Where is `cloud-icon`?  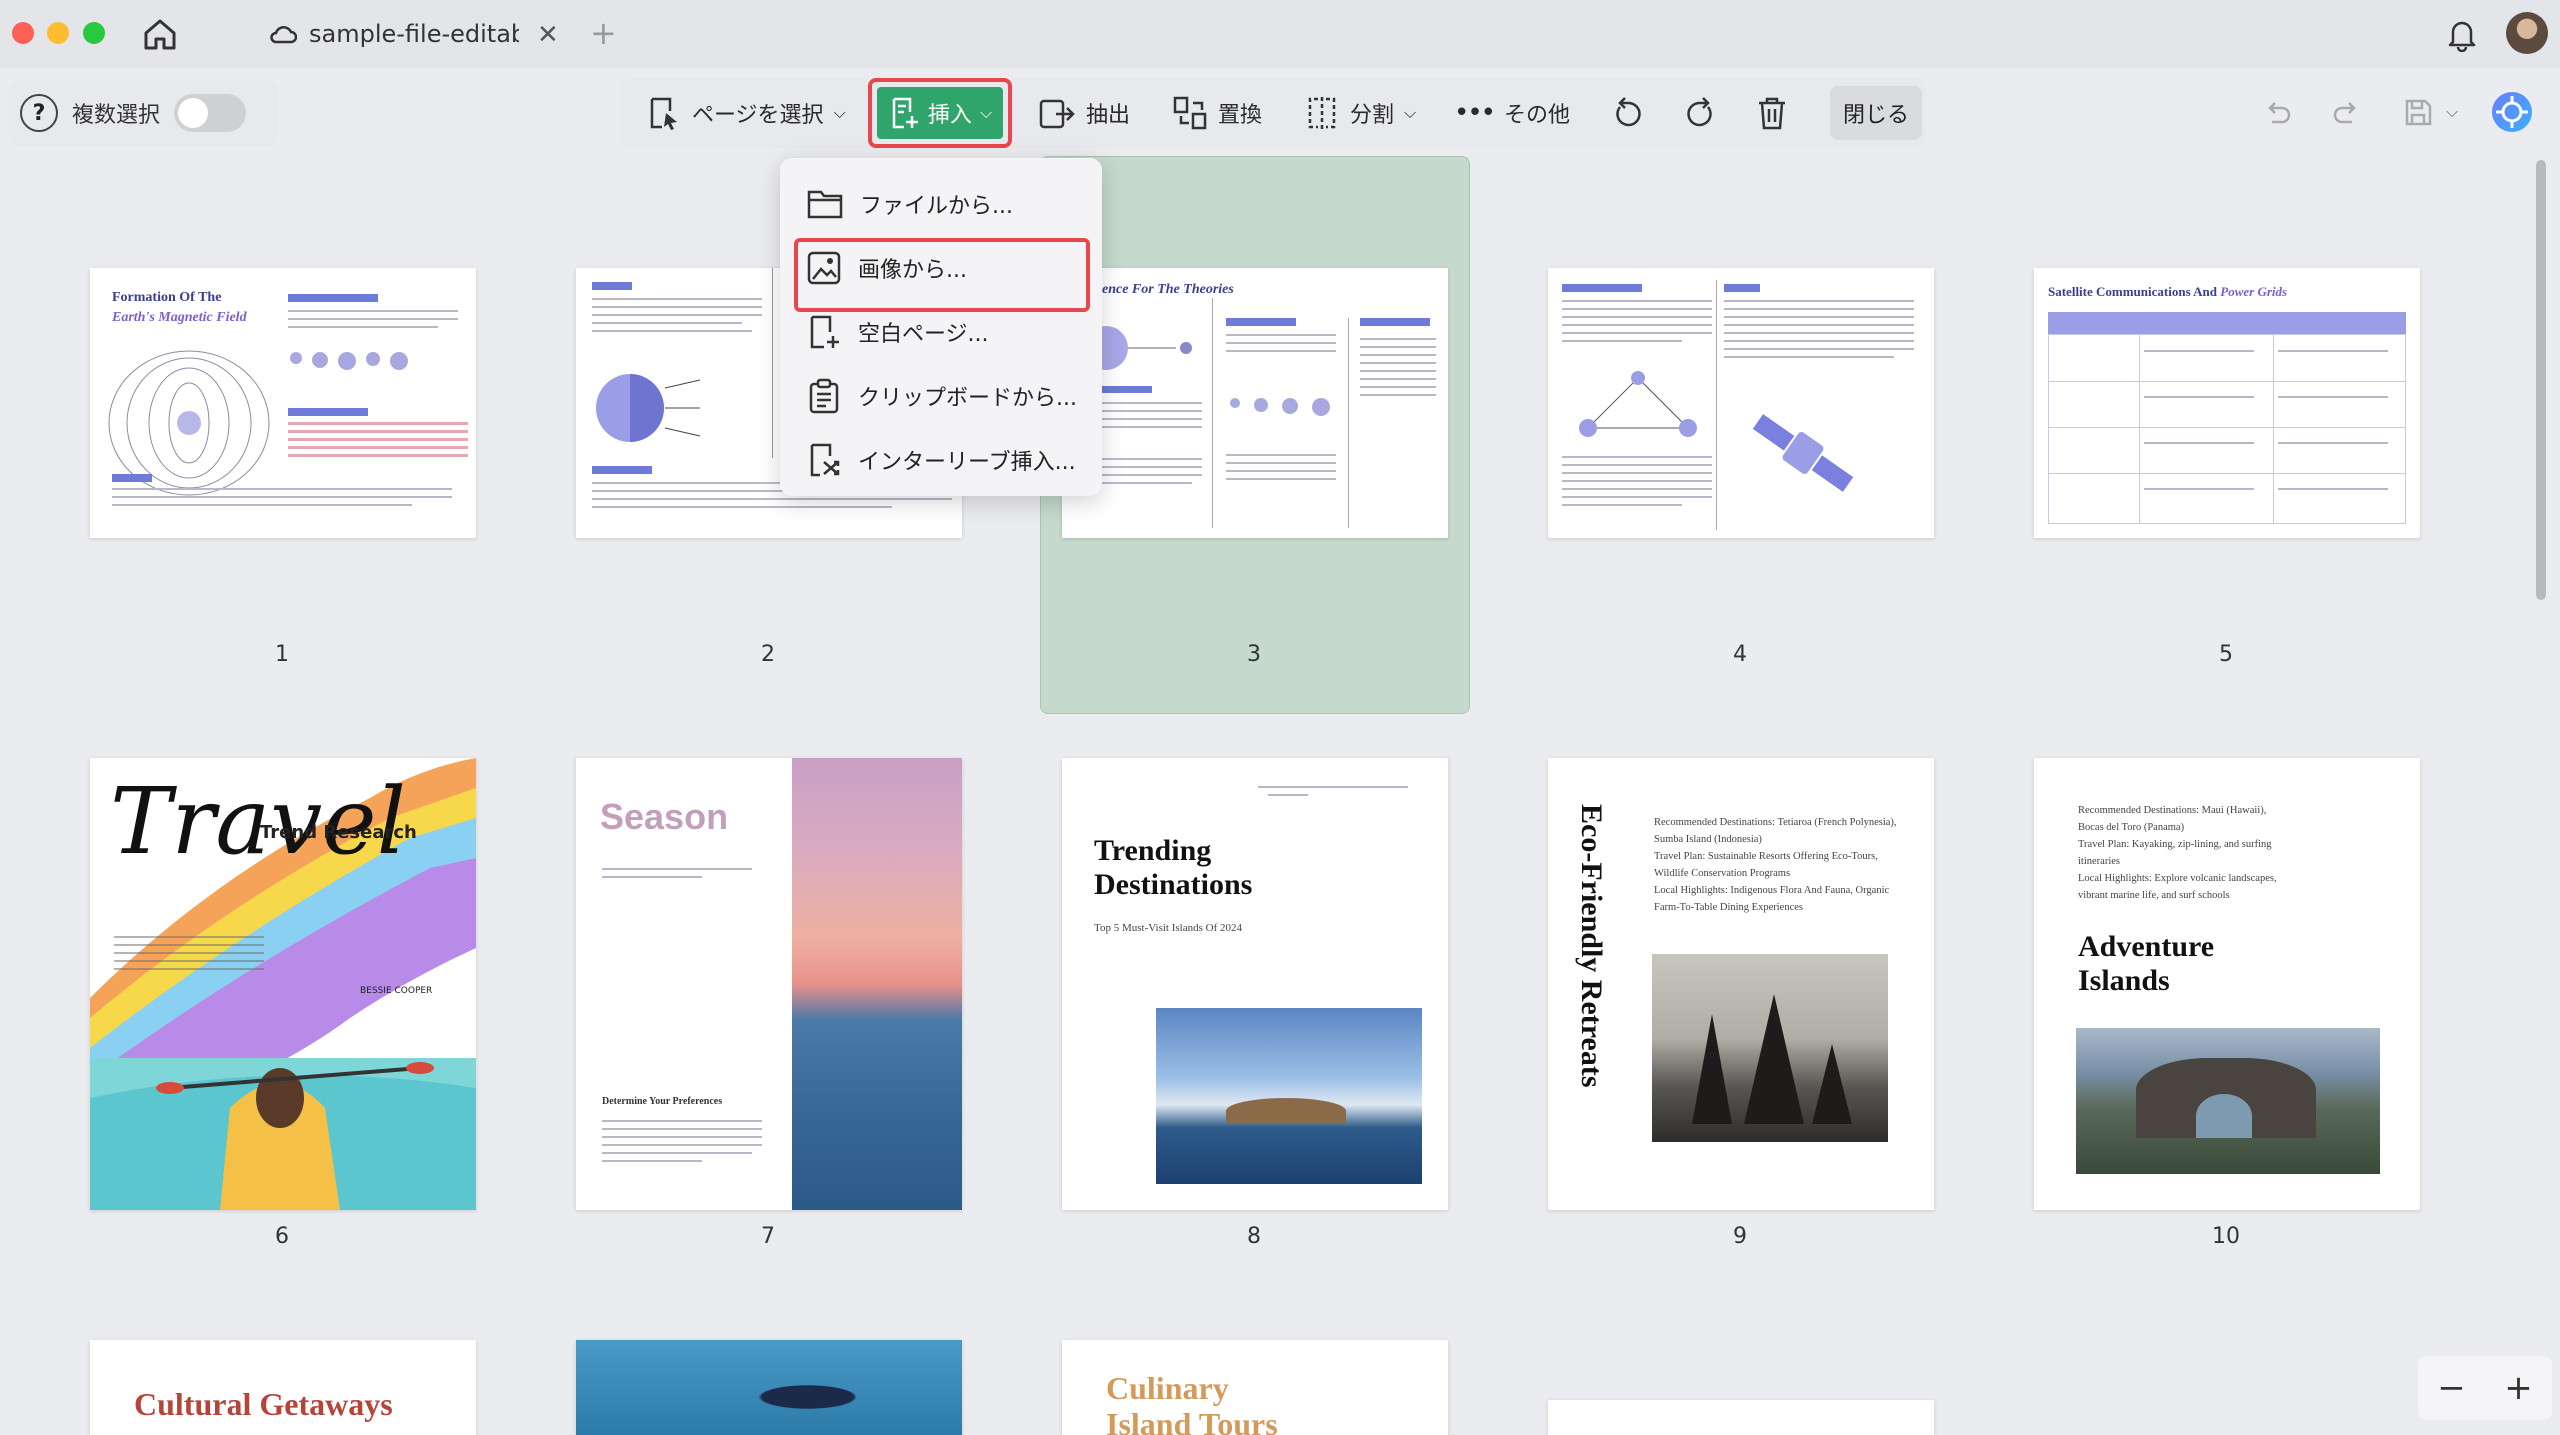
cloud-icon is located at coordinates (283, 35).